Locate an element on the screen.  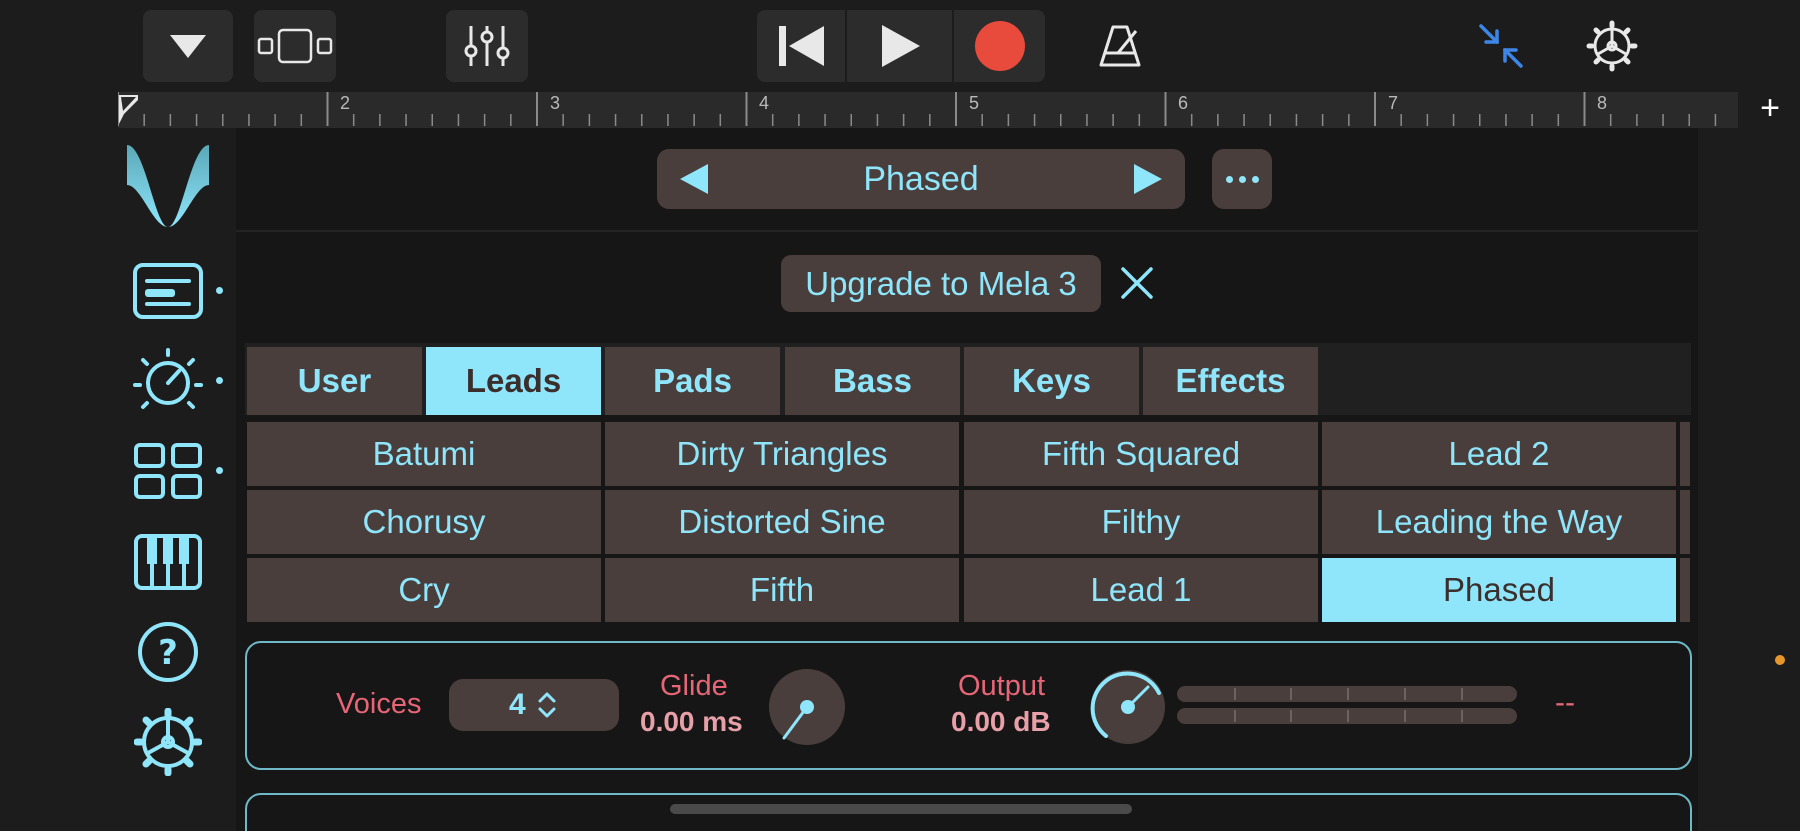
output-meter-right is located at coordinates (1347, 716).